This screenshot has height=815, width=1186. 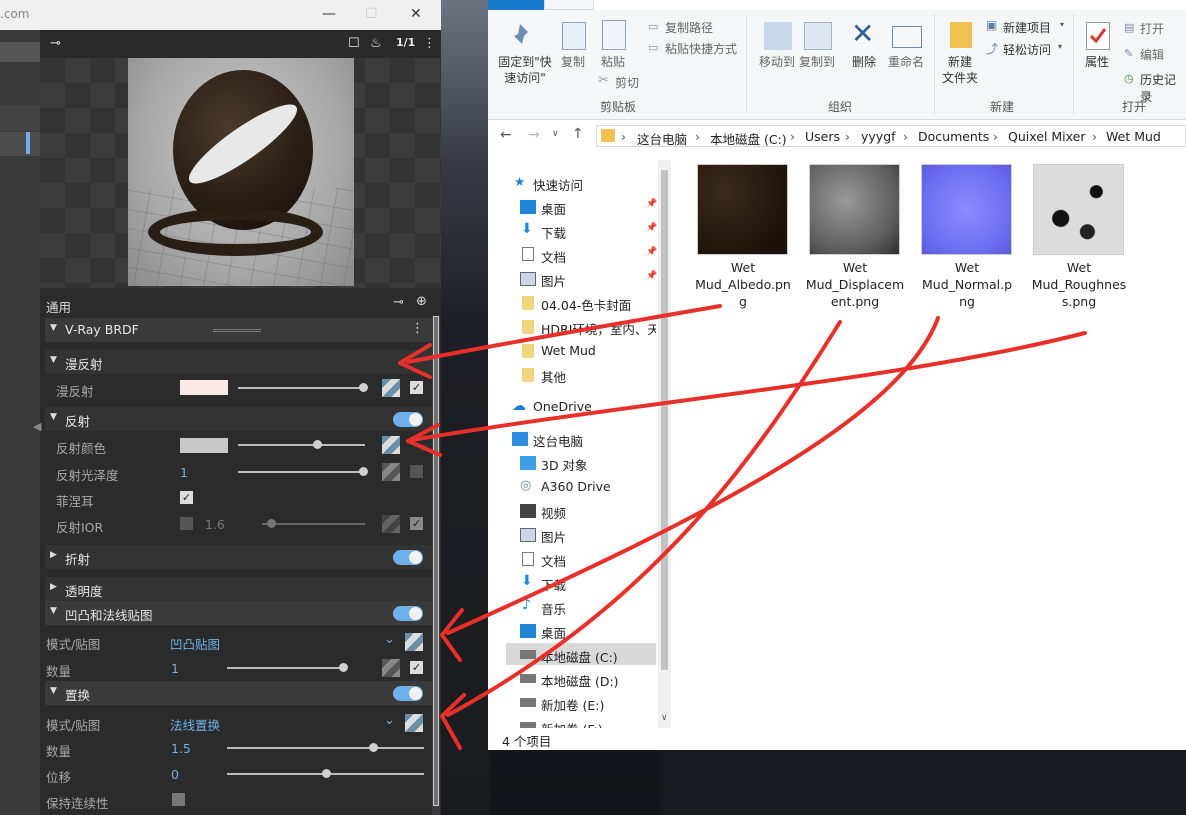 What do you see at coordinates (553, 536) in the screenshot?
I see `nav-pictures-pc: 图片` at bounding box center [553, 536].